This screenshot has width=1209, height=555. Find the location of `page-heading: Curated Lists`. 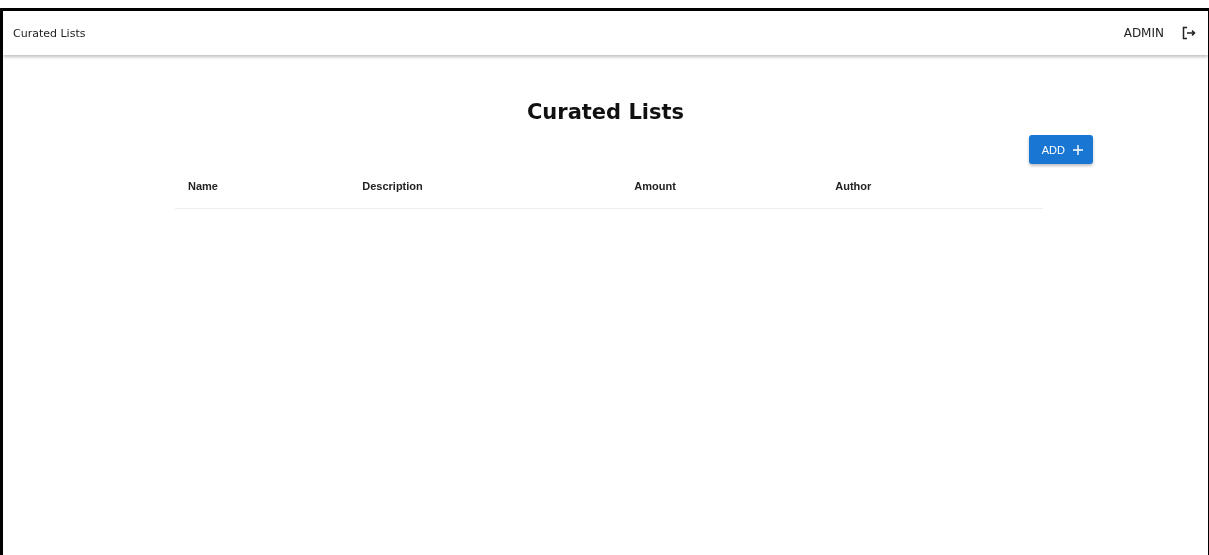

page-heading: Curated Lists is located at coordinates (605, 112).